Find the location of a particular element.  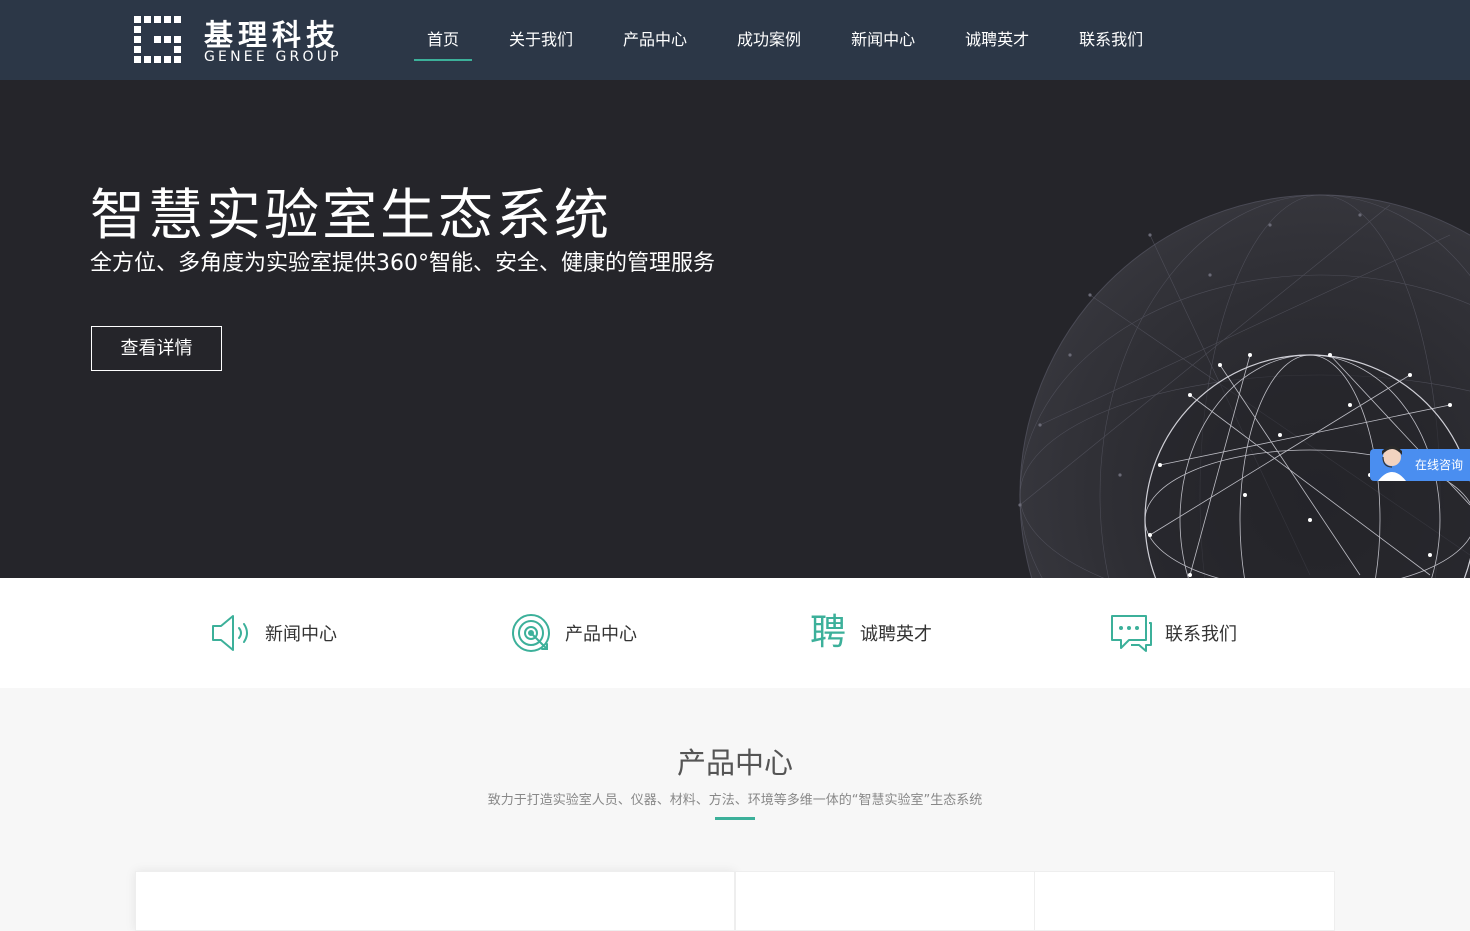

nav-item-careers: 诚聘英才 is located at coordinates (997, 40).